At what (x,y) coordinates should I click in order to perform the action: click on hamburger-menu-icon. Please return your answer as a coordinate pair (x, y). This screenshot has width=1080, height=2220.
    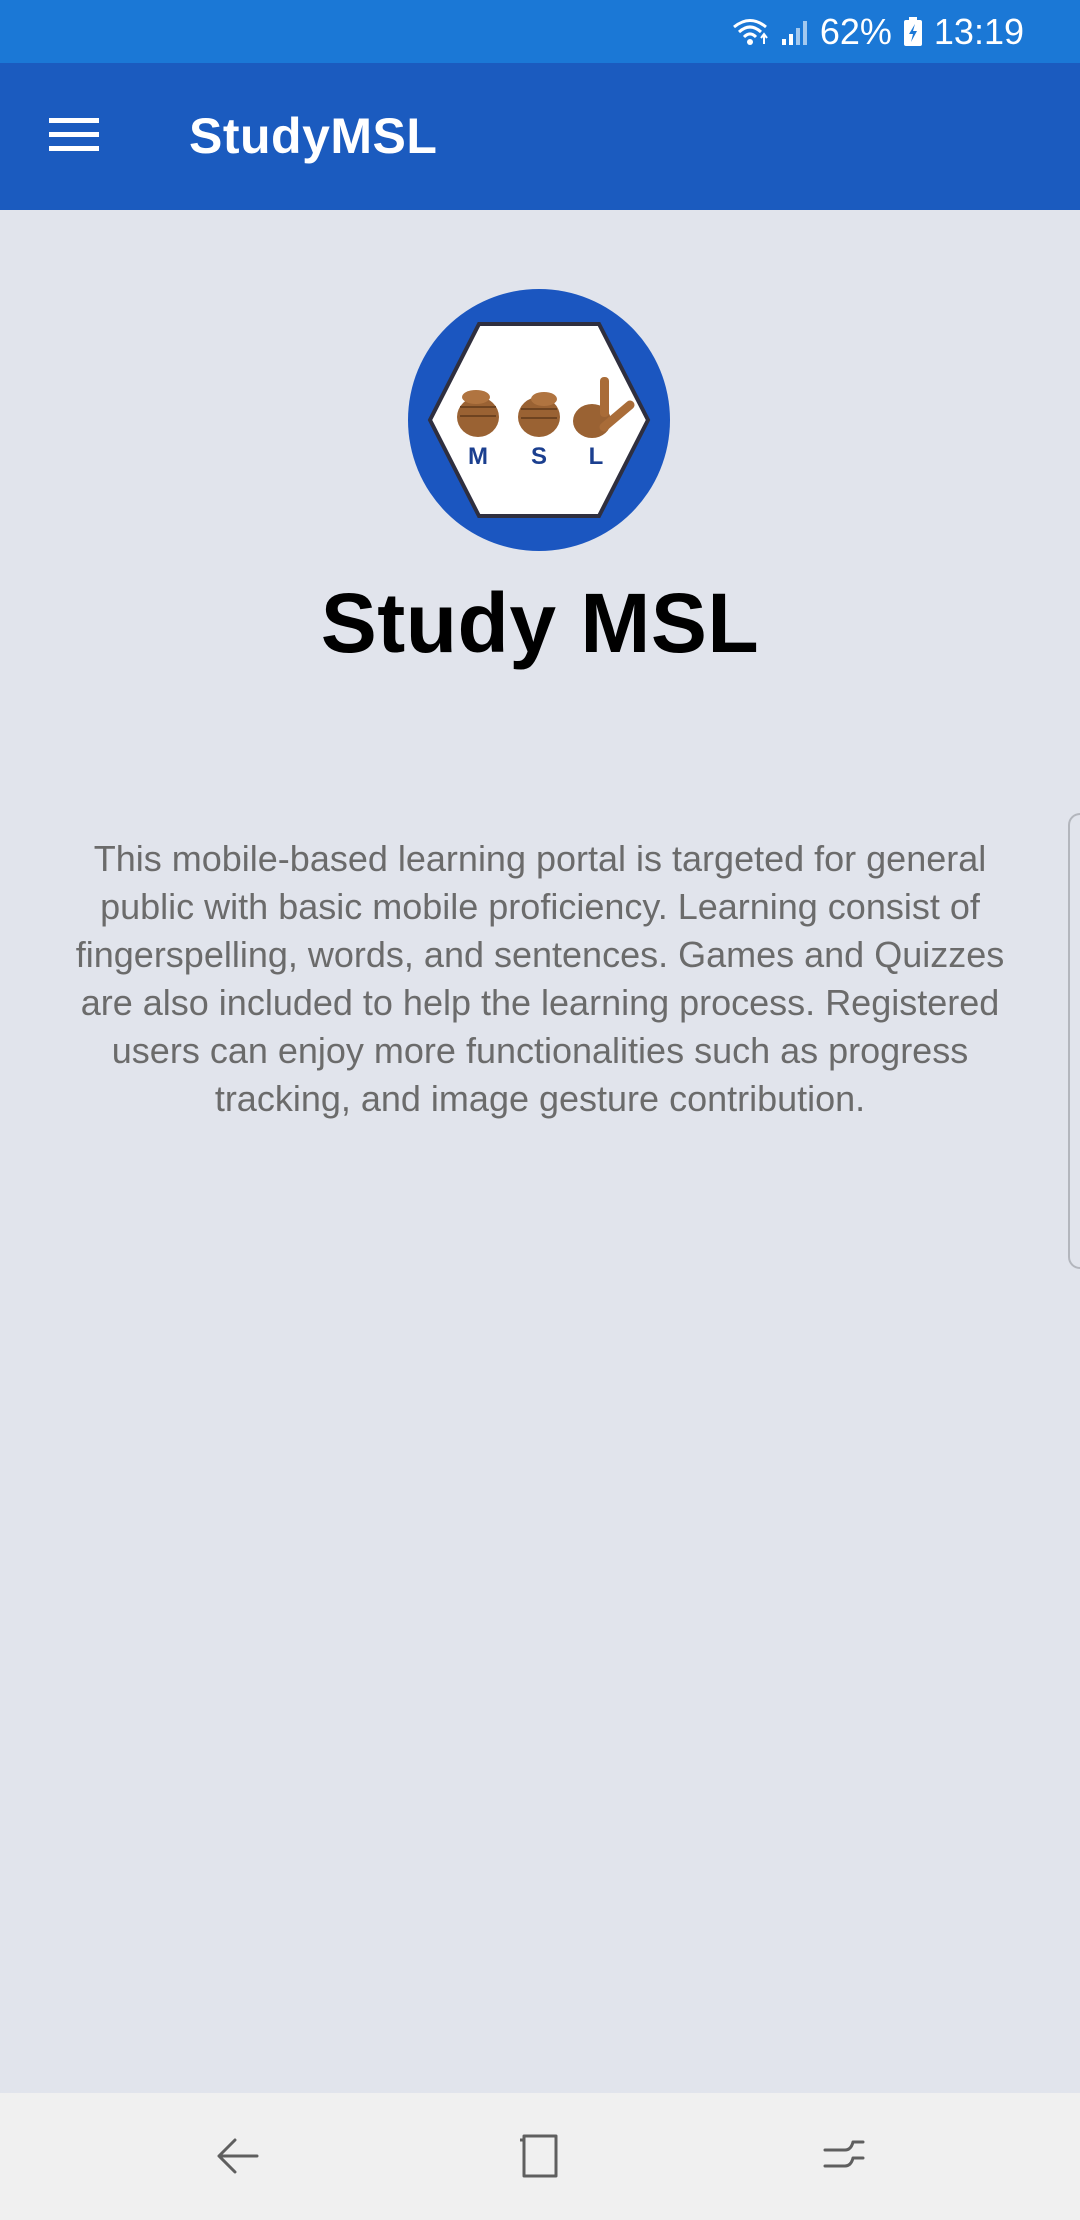
    Looking at the image, I should click on (74, 137).